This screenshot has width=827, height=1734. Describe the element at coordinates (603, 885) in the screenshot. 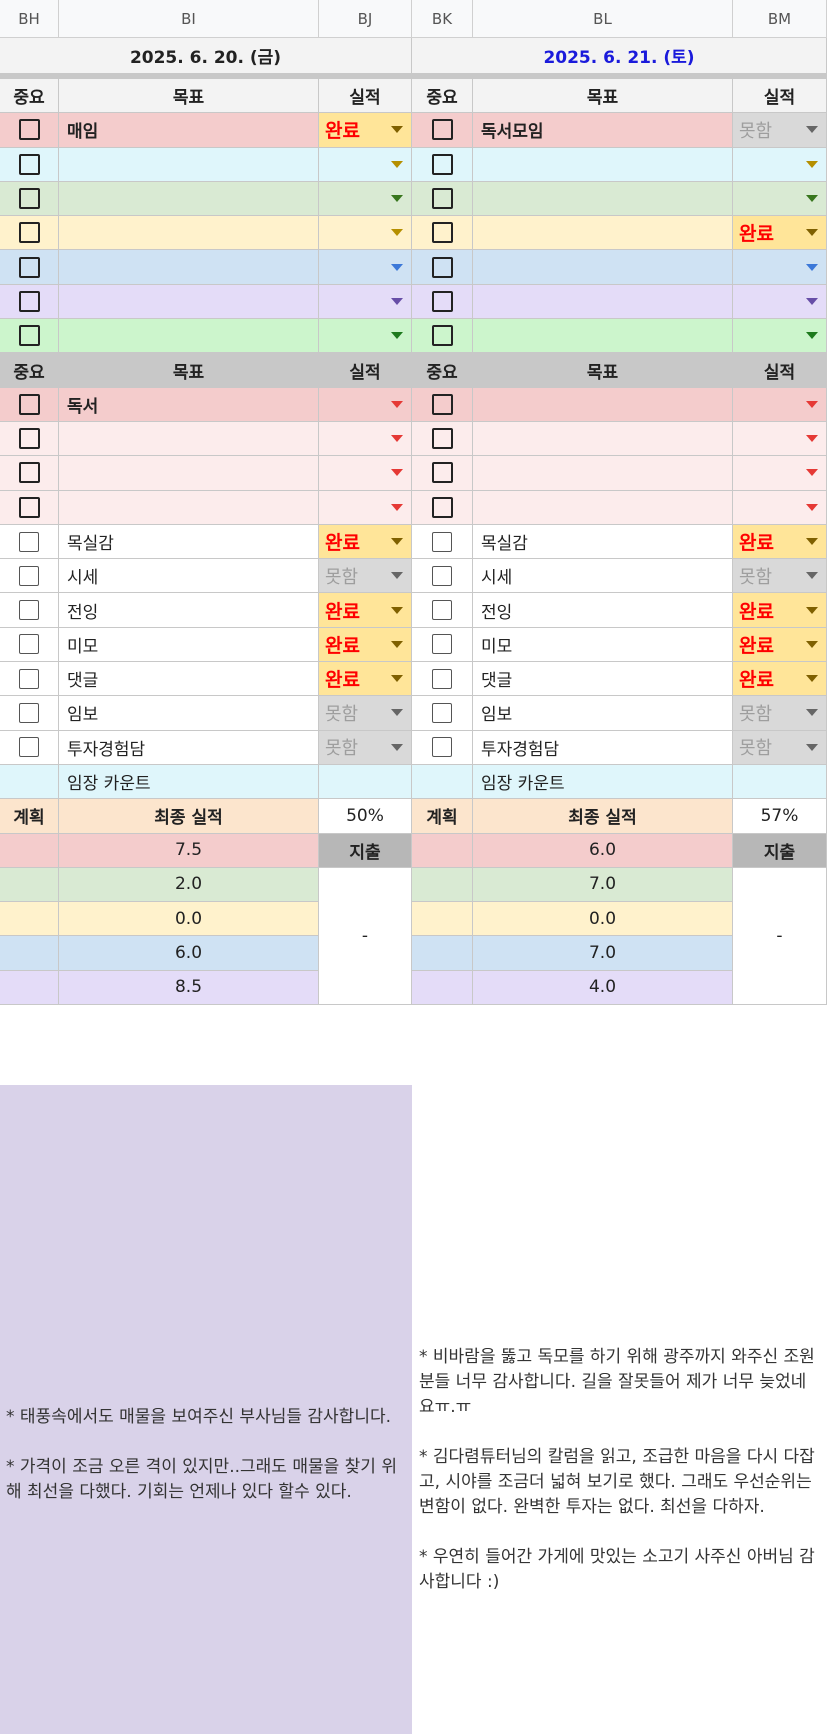

I see `score-value-right: 7.0` at that location.